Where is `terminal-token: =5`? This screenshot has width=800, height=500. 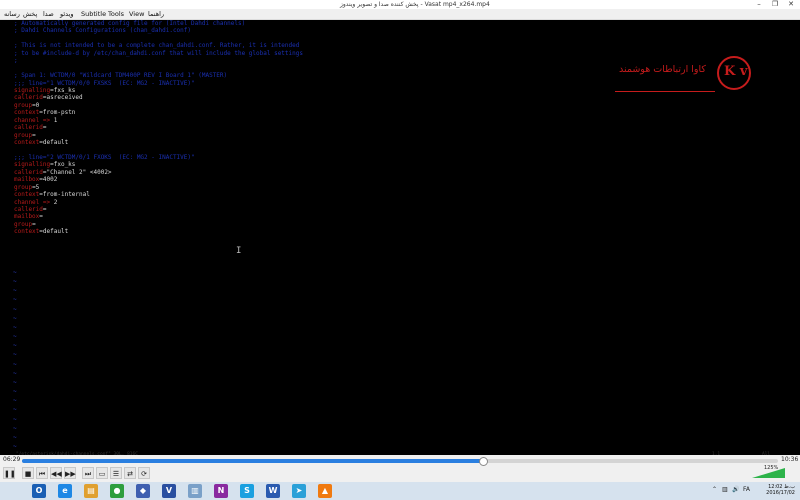 terminal-token: =5 is located at coordinates (36, 187).